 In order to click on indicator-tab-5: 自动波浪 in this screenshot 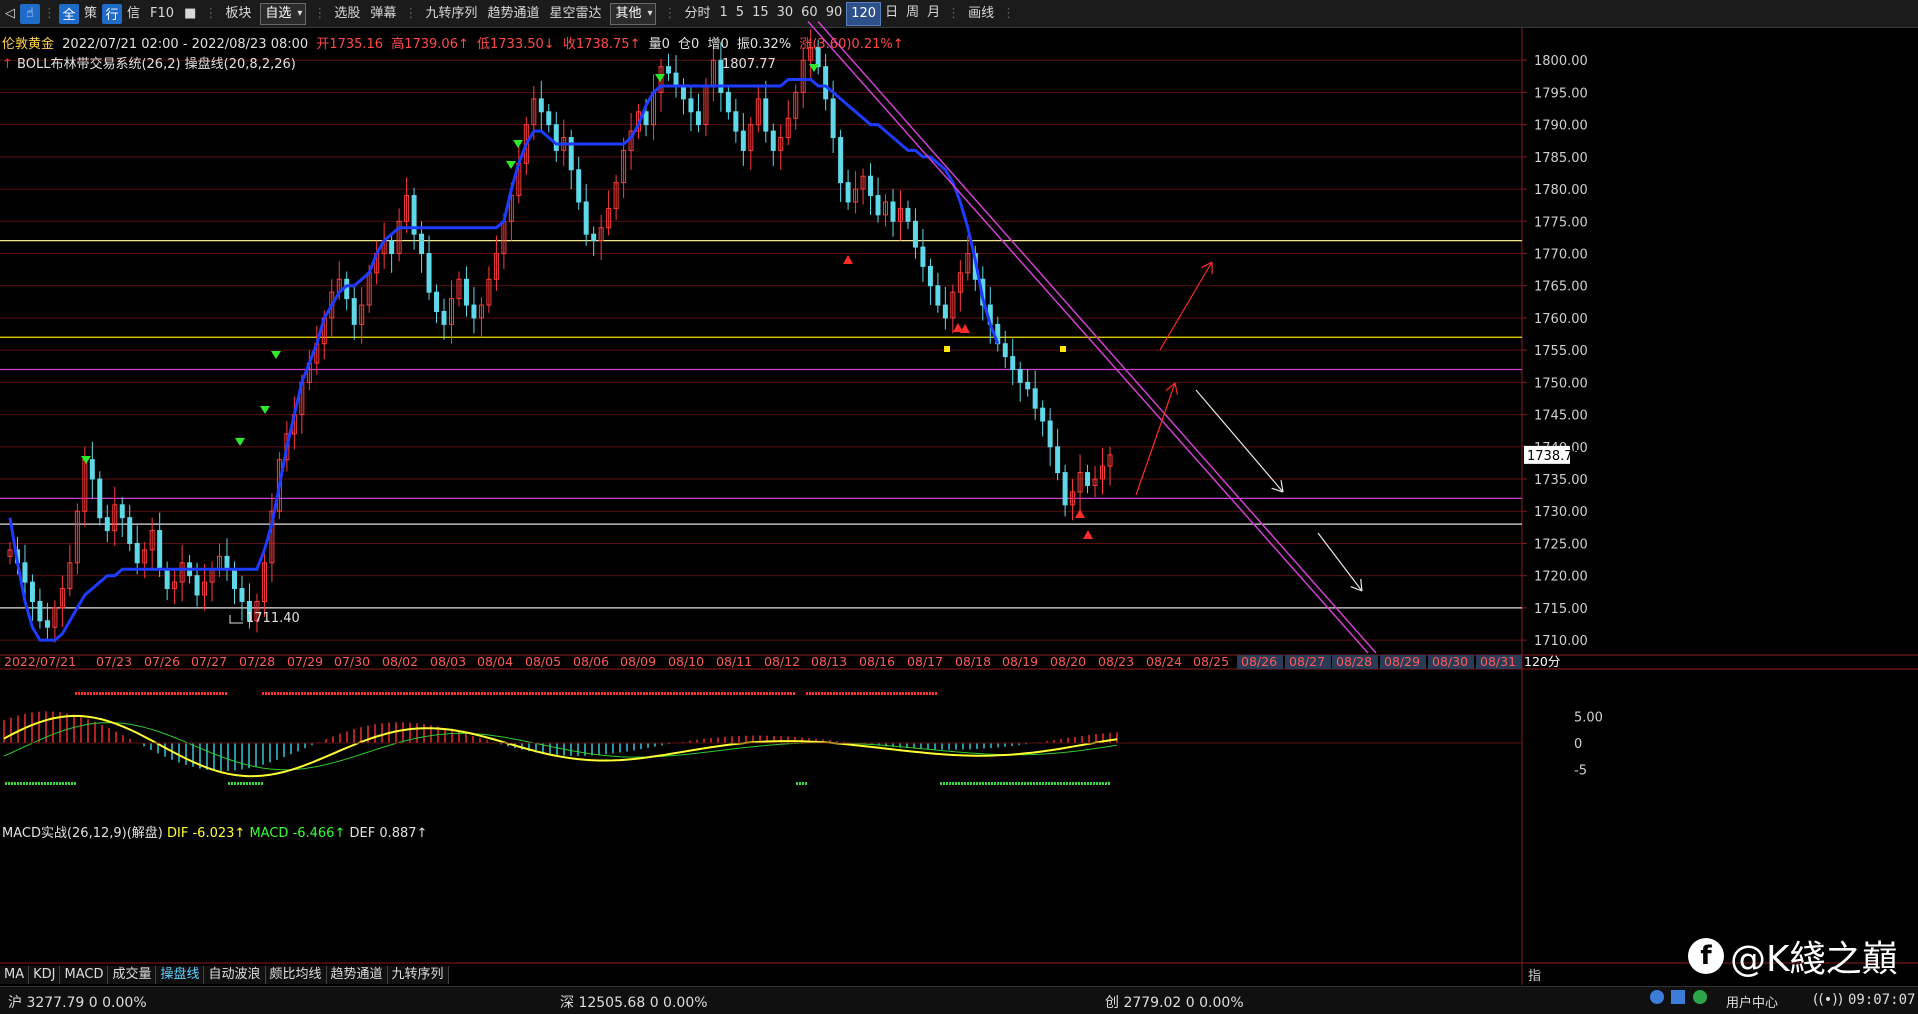, I will do `click(235, 975)`.